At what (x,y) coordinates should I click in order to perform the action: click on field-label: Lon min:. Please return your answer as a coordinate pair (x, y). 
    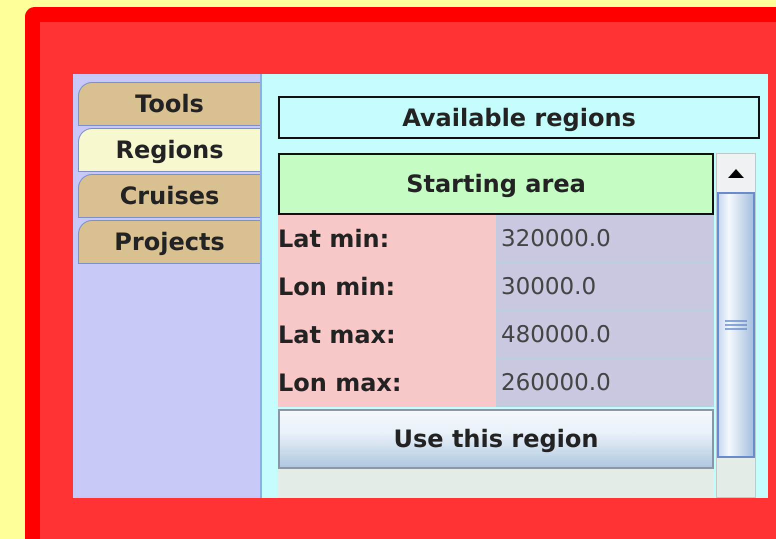
    Looking at the image, I should click on (387, 287).